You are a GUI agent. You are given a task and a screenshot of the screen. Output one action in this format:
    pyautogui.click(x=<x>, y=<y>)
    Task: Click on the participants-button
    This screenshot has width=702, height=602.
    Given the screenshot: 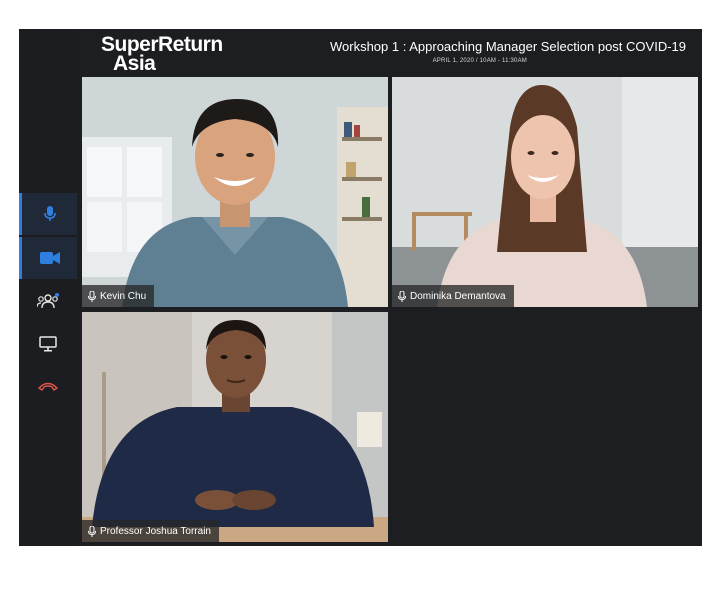 What is the action you would take?
    pyautogui.click(x=48, y=301)
    